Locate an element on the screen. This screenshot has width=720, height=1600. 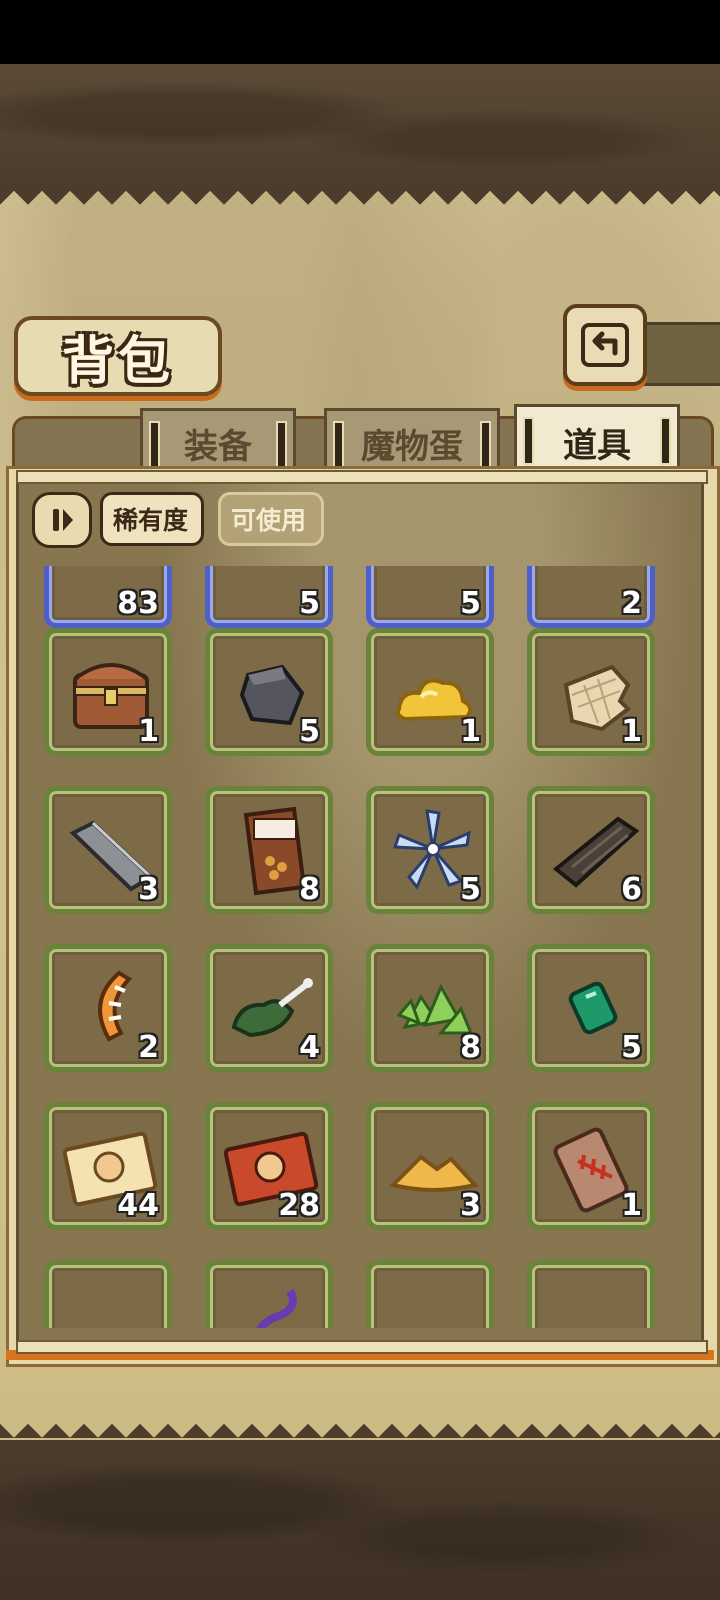
filter-usable: 可使用 is located at coordinates (271, 519).